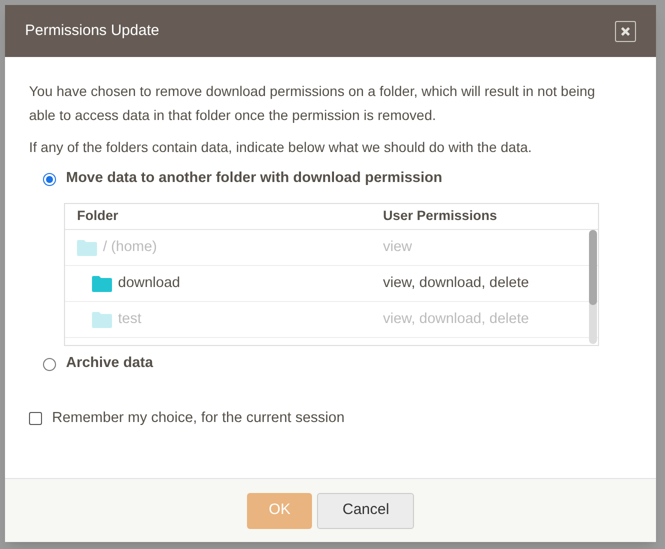 The width and height of the screenshot is (665, 549). I want to click on message-text: If any of the folders contain data, indicate below what we should do with the data., so click(281, 147).